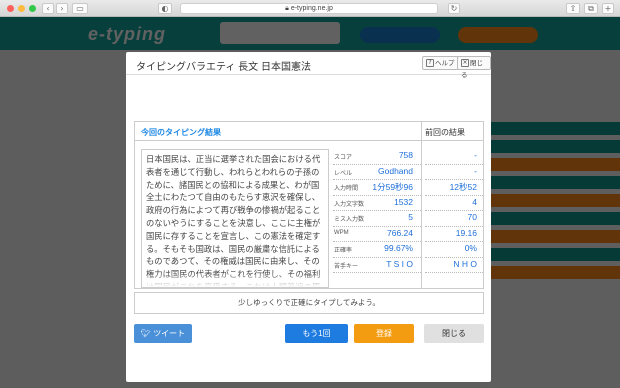 Image resolution: width=620 pixels, height=388 pixels. Describe the element at coordinates (466, 232) in the screenshot. I see `stat-value: 19.16` at that location.